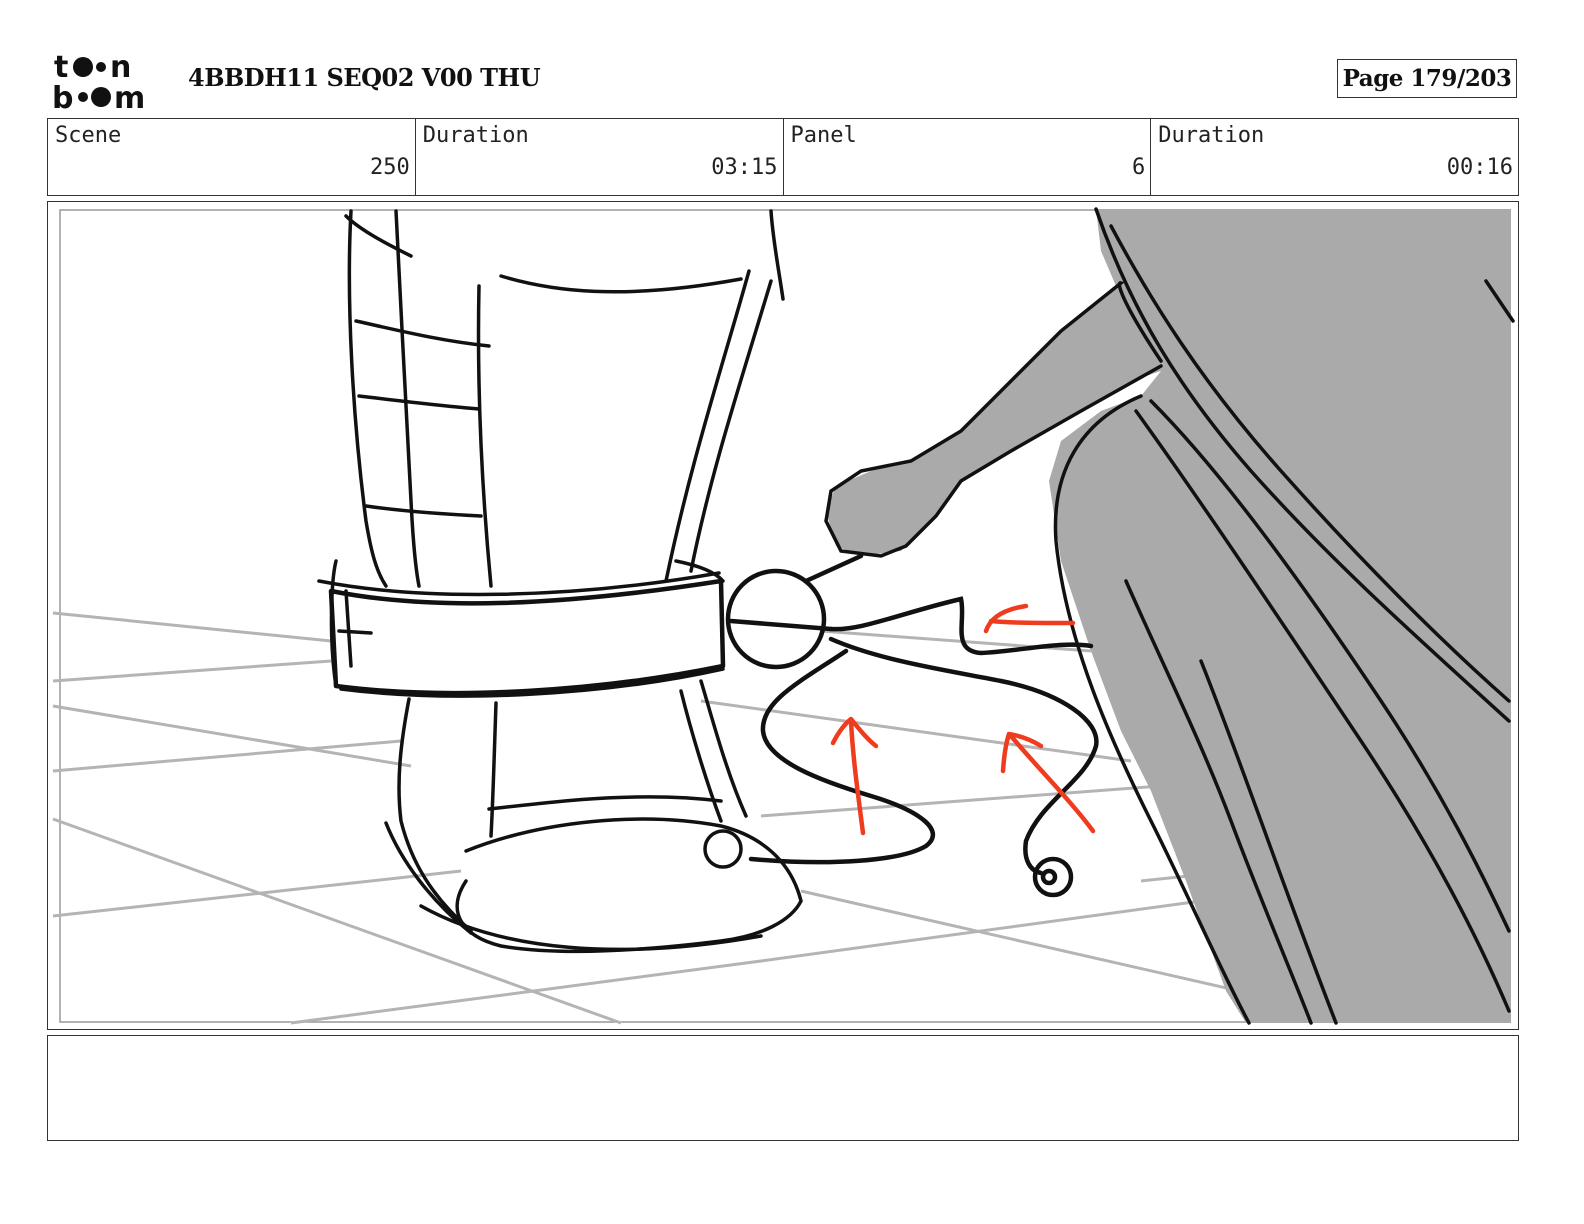 Image resolution: width=1584 pixels, height=1224 pixels. I want to click on document-title: 4BBDH11 SEQ02 V00 THU, so click(364, 77).